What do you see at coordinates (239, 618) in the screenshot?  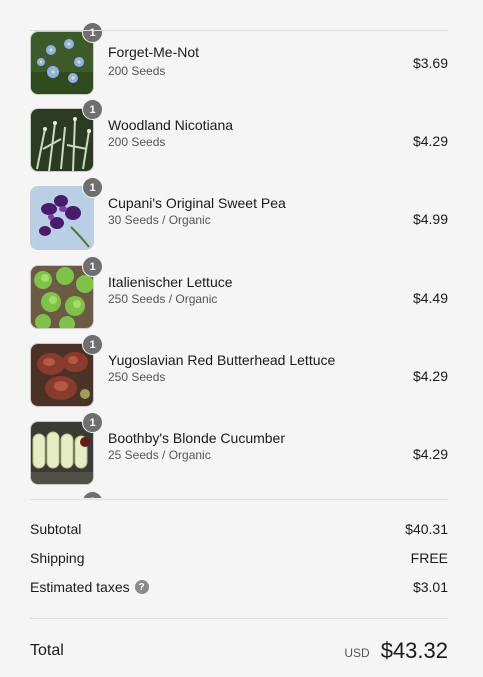 I see `total-divider` at bounding box center [239, 618].